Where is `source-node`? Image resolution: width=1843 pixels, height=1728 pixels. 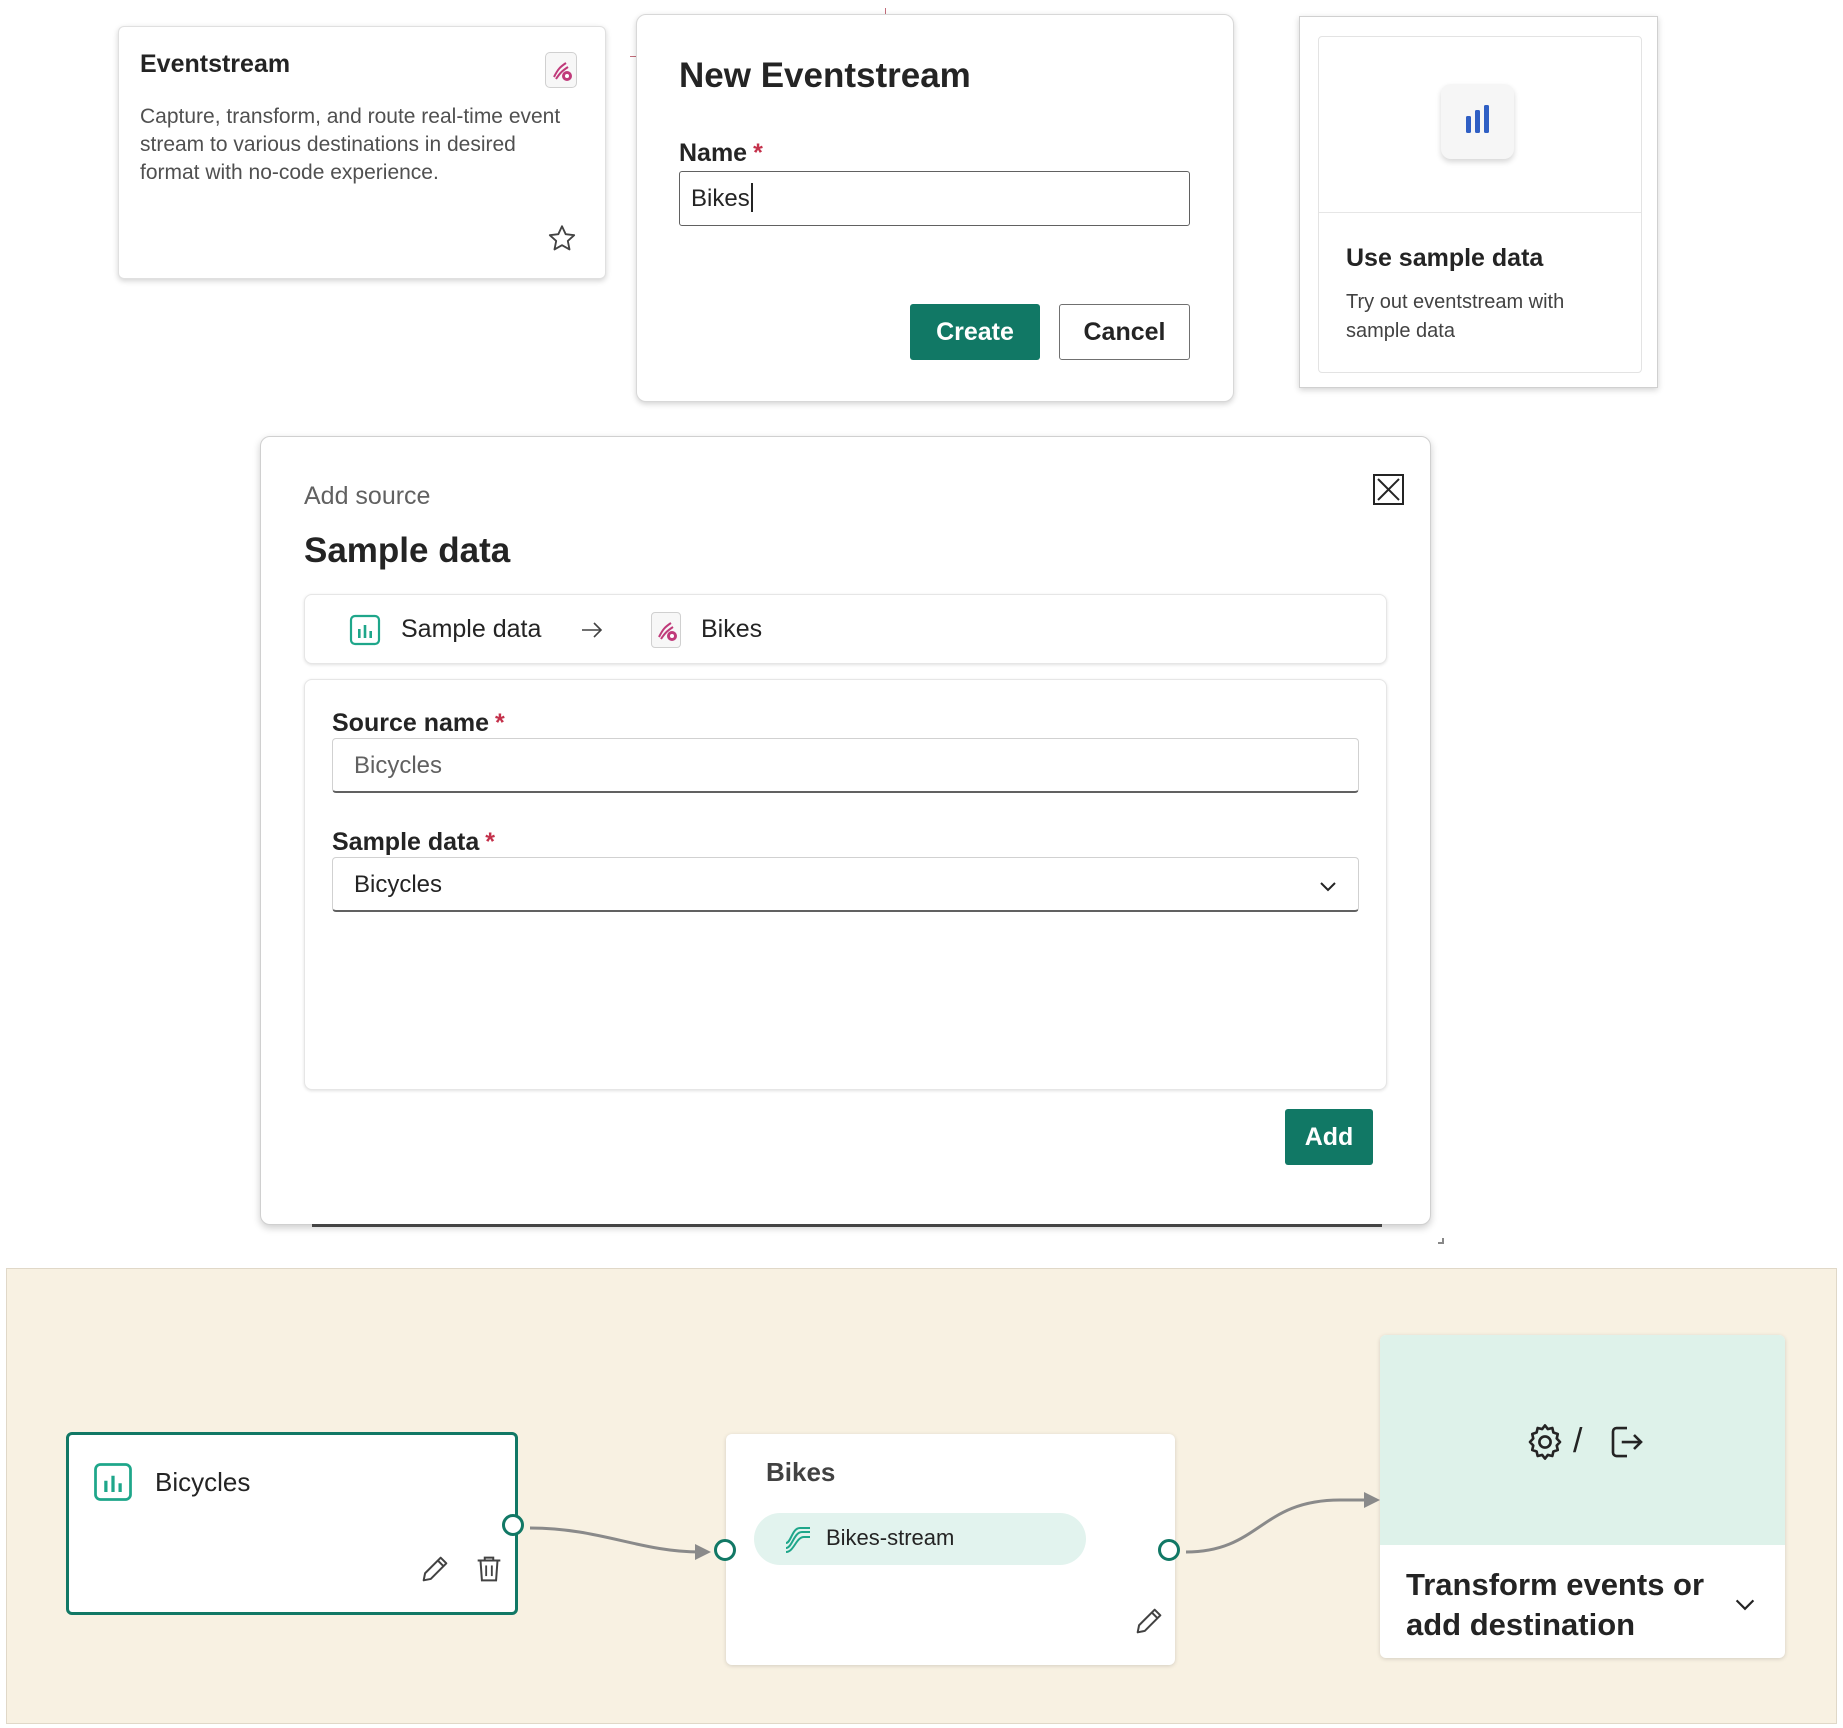
source-node is located at coordinates (292, 1523).